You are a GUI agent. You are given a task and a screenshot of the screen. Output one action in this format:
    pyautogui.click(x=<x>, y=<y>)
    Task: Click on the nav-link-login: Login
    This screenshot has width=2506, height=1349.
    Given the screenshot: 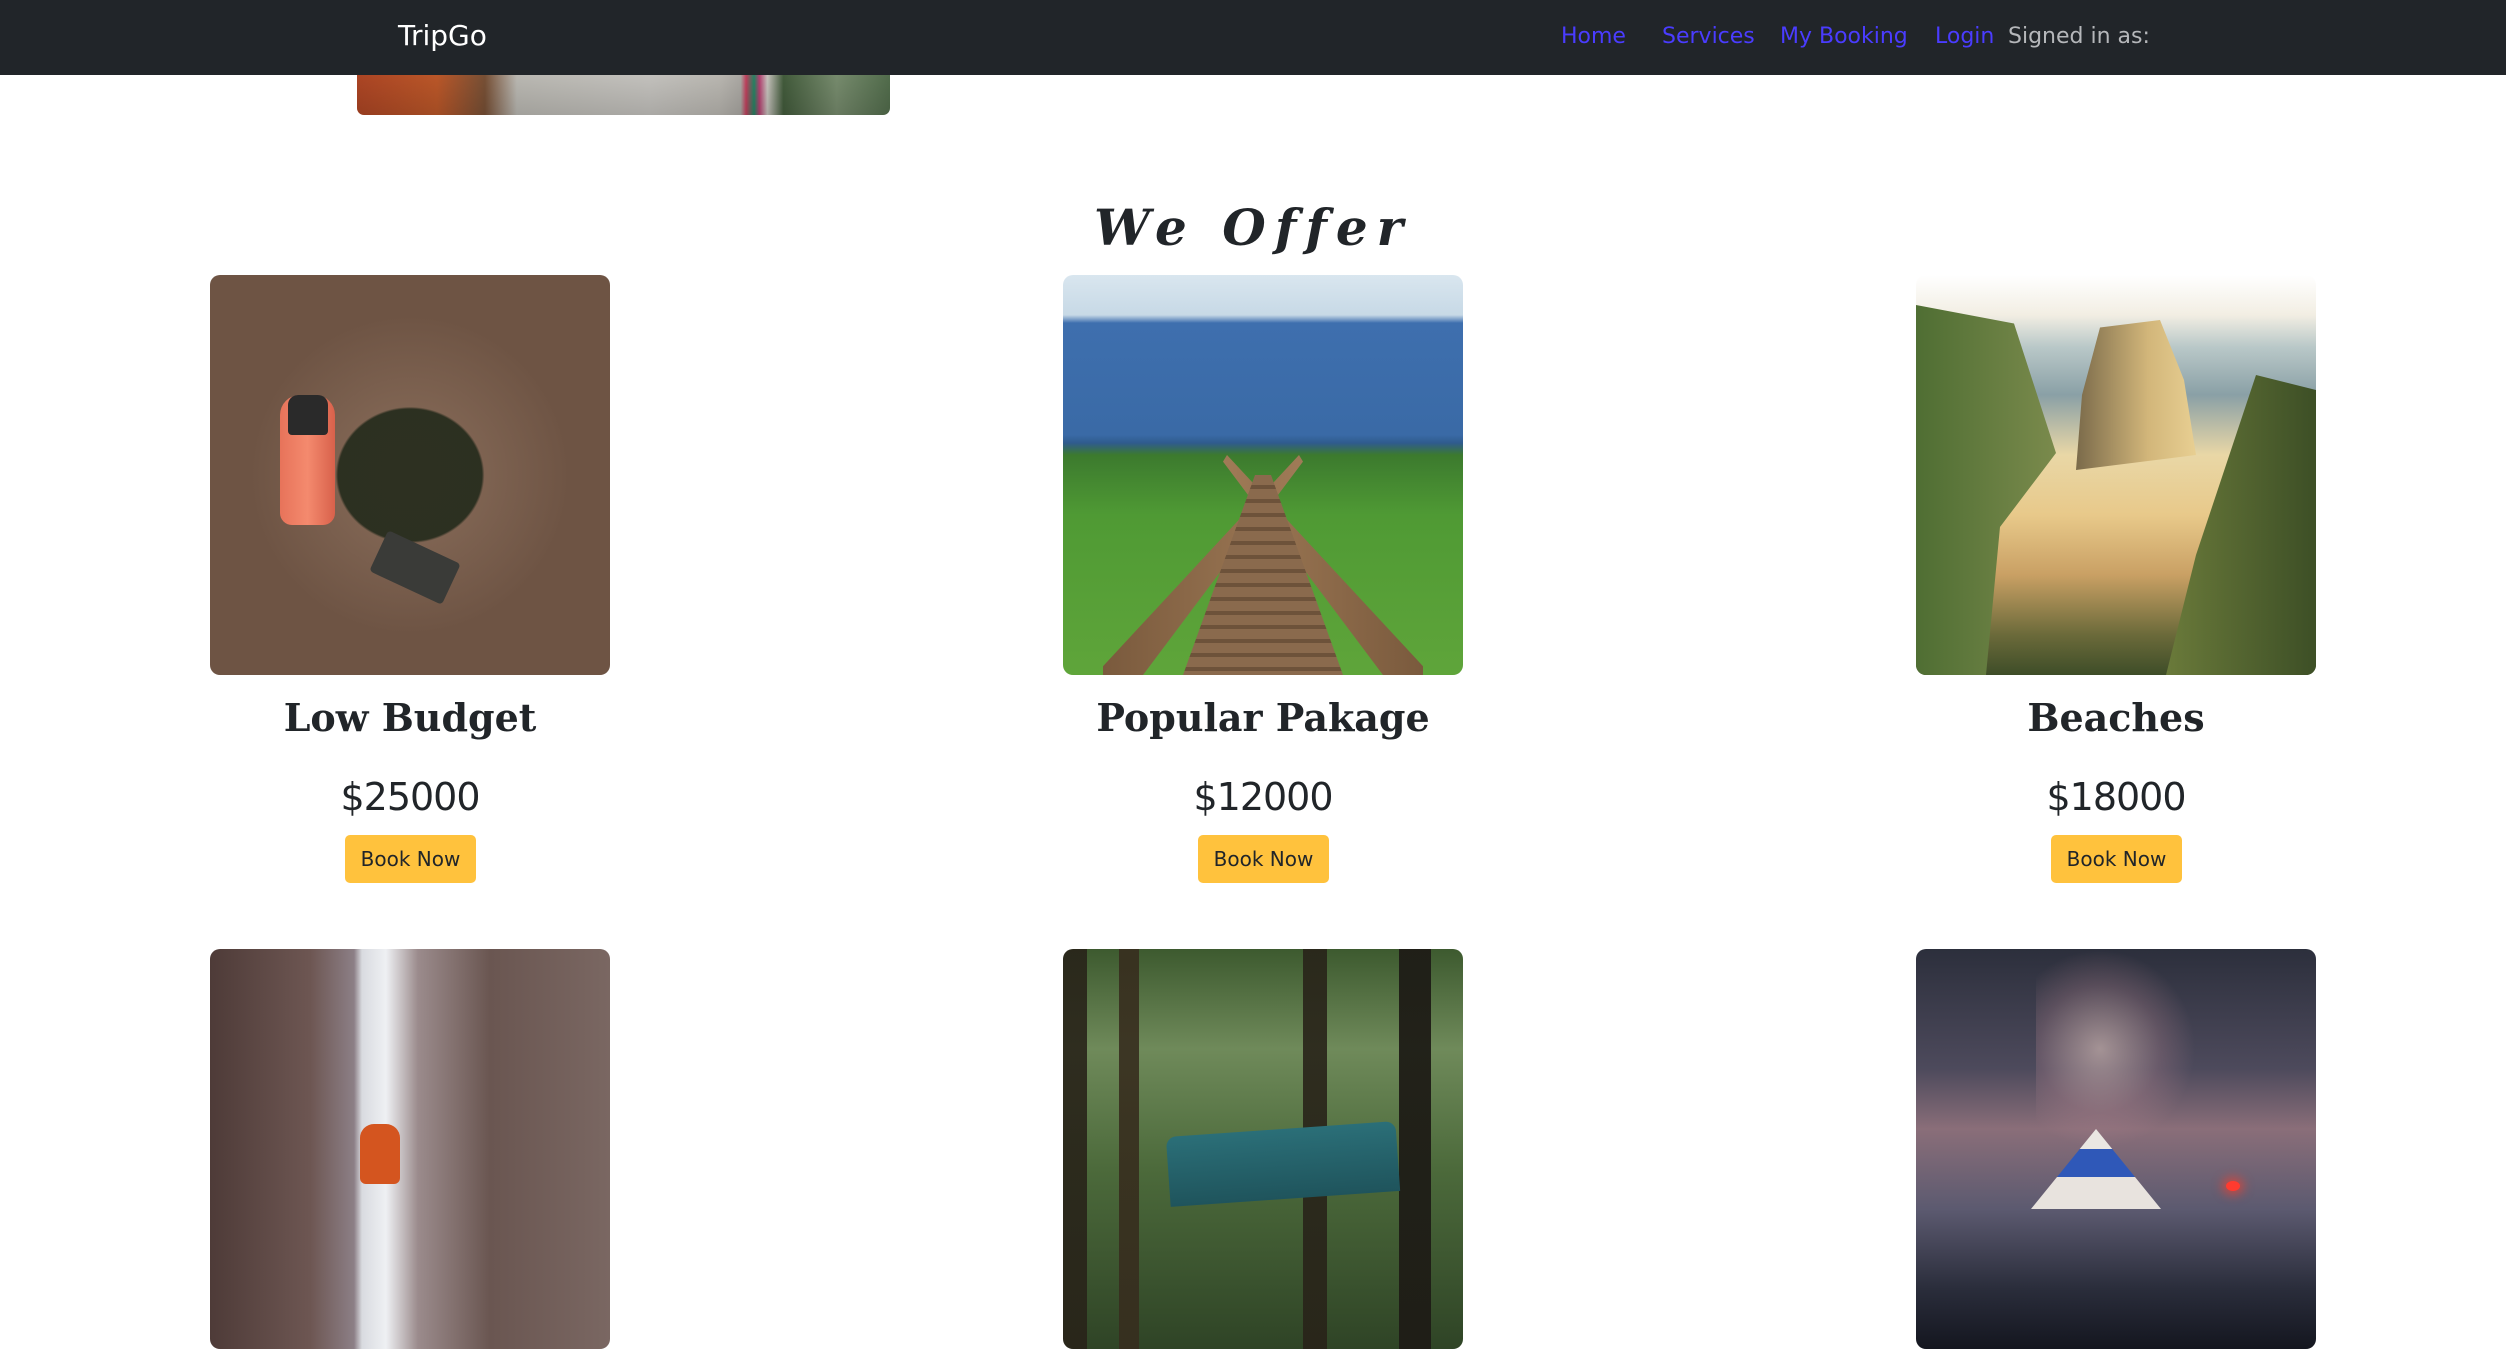 What is the action you would take?
    pyautogui.click(x=1964, y=36)
    